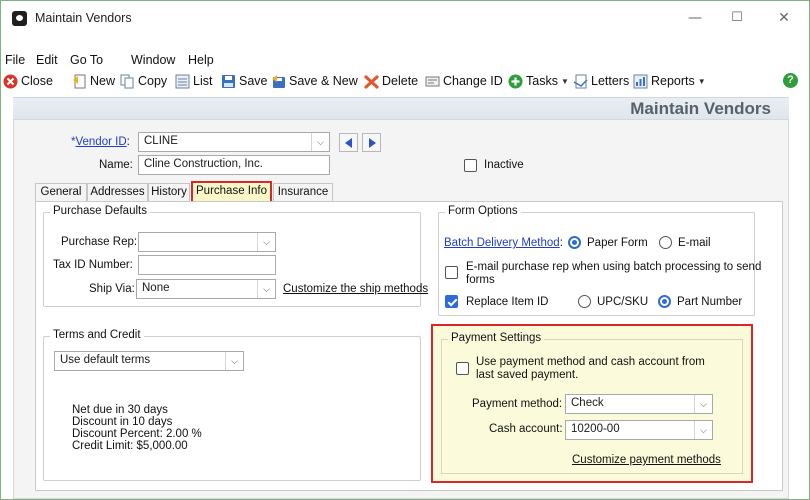  Describe the element at coordinates (580, 81) in the screenshot. I see `letters-icon` at that location.